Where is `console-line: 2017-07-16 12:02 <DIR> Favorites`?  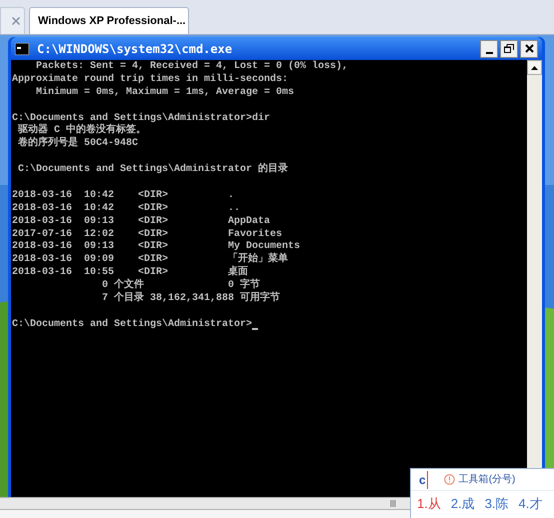 console-line: 2017-07-16 12:02 <DIR> Favorites is located at coordinates (147, 234).